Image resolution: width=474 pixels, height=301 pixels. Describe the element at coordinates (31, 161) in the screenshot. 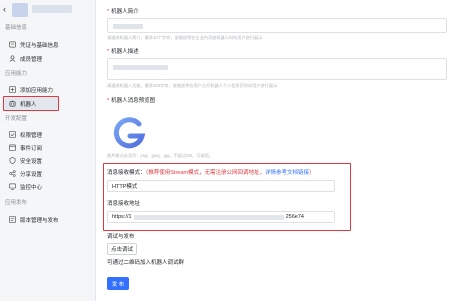

I see `sidebar-item-label: 安全设置` at that location.